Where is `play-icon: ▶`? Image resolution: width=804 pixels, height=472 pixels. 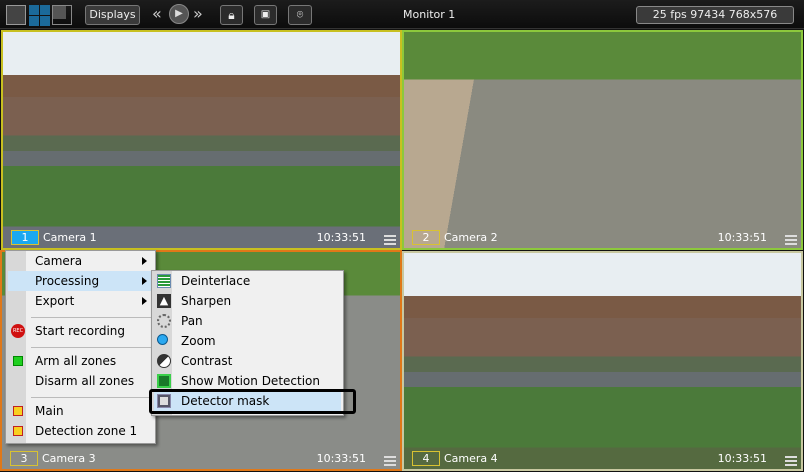 play-icon: ▶ is located at coordinates (179, 14).